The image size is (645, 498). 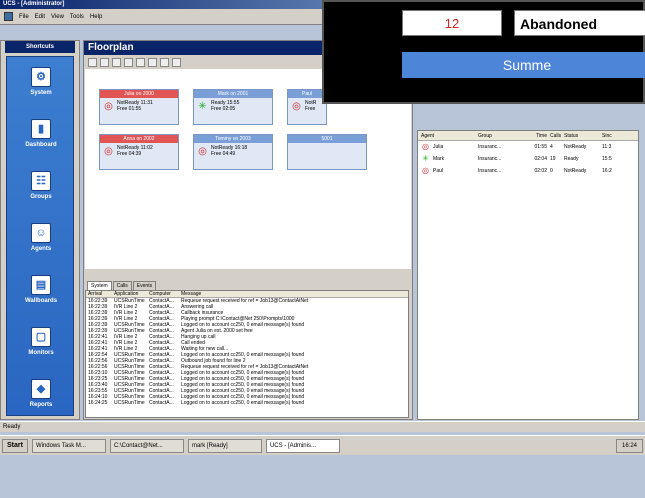 What do you see at coordinates (540, 159) in the screenshot?
I see `agent-cell: 02:04` at bounding box center [540, 159].